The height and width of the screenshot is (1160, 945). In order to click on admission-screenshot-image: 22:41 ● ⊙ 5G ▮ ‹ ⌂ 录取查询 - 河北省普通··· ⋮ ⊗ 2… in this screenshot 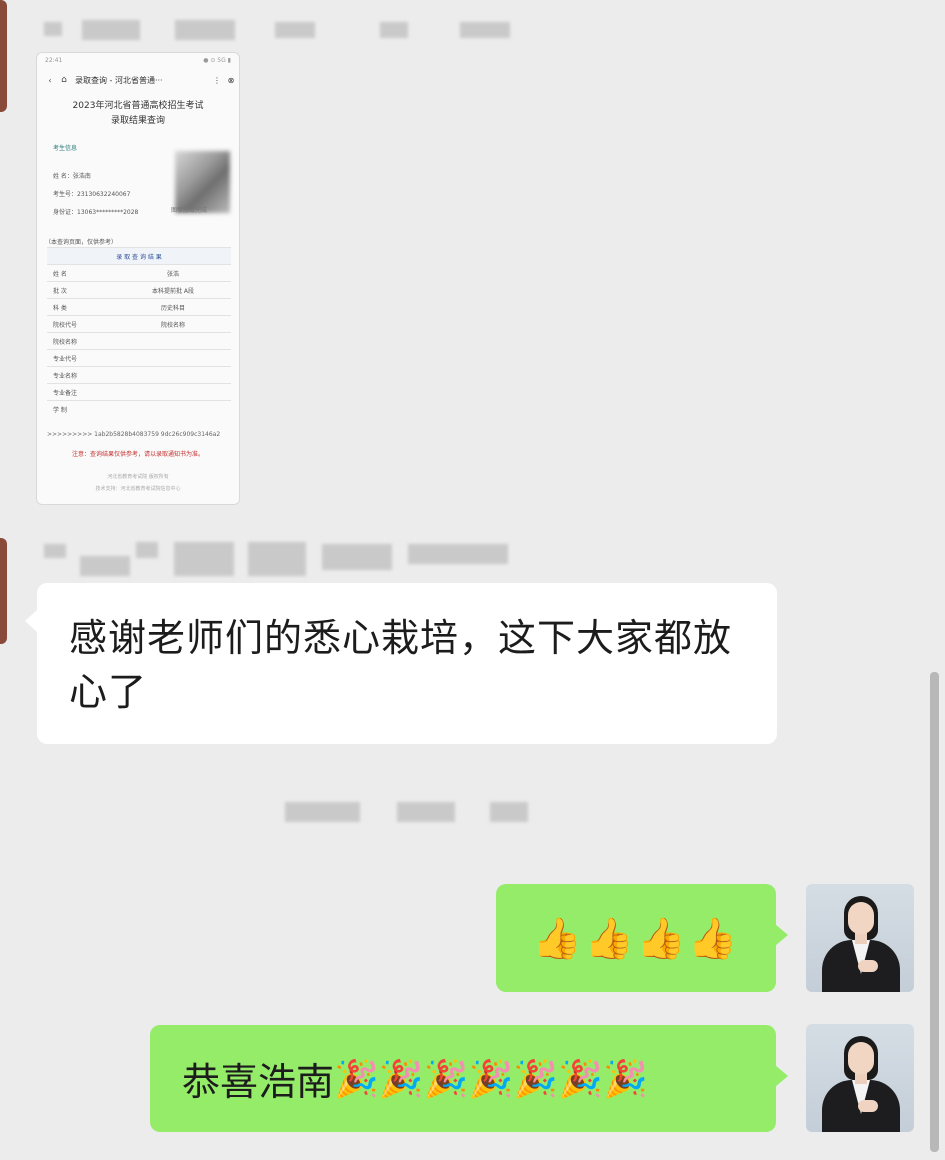, I will do `click(138, 278)`.